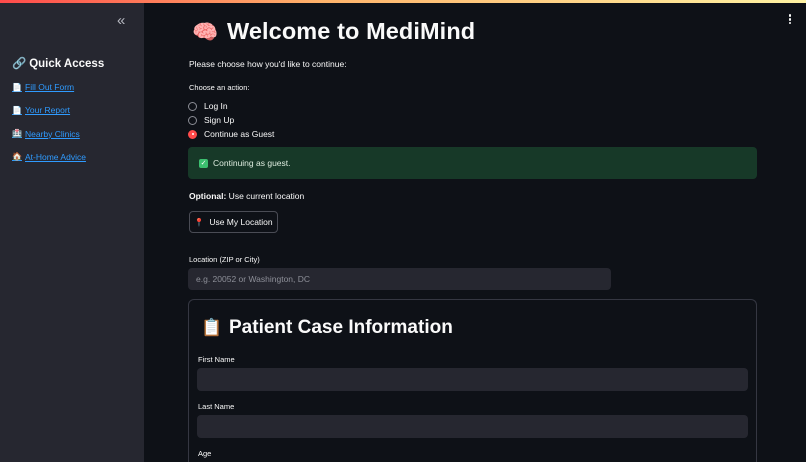 This screenshot has height=462, width=806. Describe the element at coordinates (472, 163) in the screenshot. I see `success-alert: ✓ Continuing as guest.` at that location.